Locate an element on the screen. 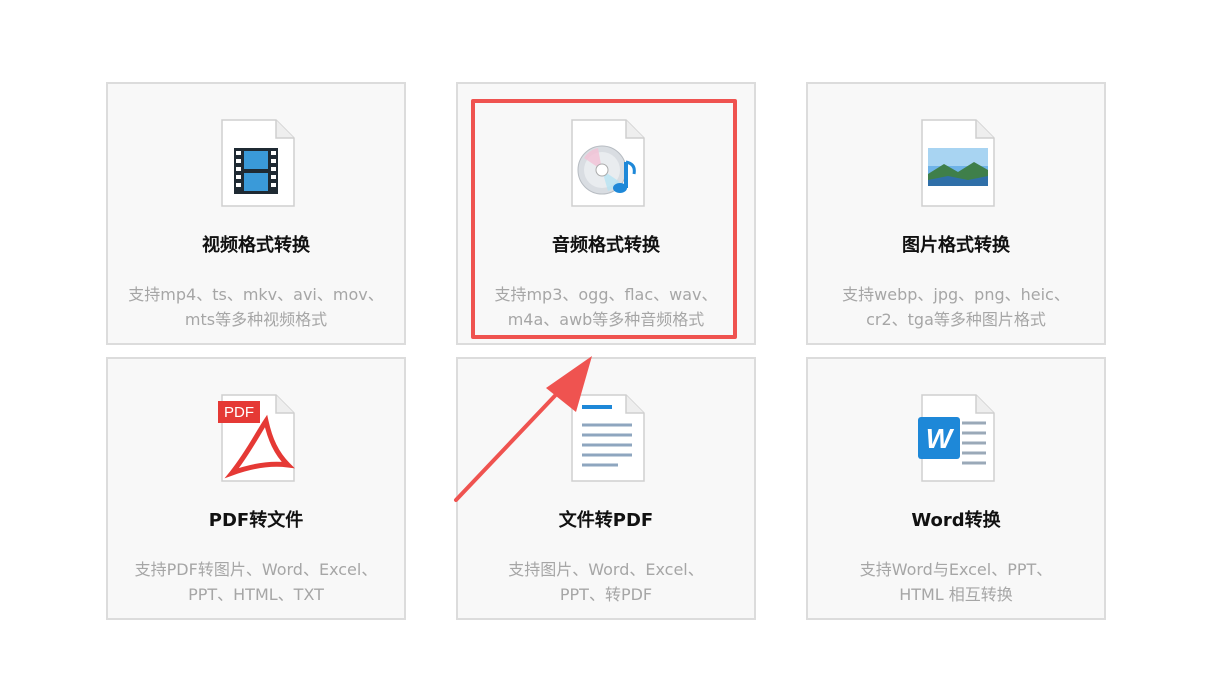 Image resolution: width=1211 pixels, height=685 pixels. card-description: 支持Word与Excel、PPT、 HTML 相互转换 is located at coordinates (956, 582).